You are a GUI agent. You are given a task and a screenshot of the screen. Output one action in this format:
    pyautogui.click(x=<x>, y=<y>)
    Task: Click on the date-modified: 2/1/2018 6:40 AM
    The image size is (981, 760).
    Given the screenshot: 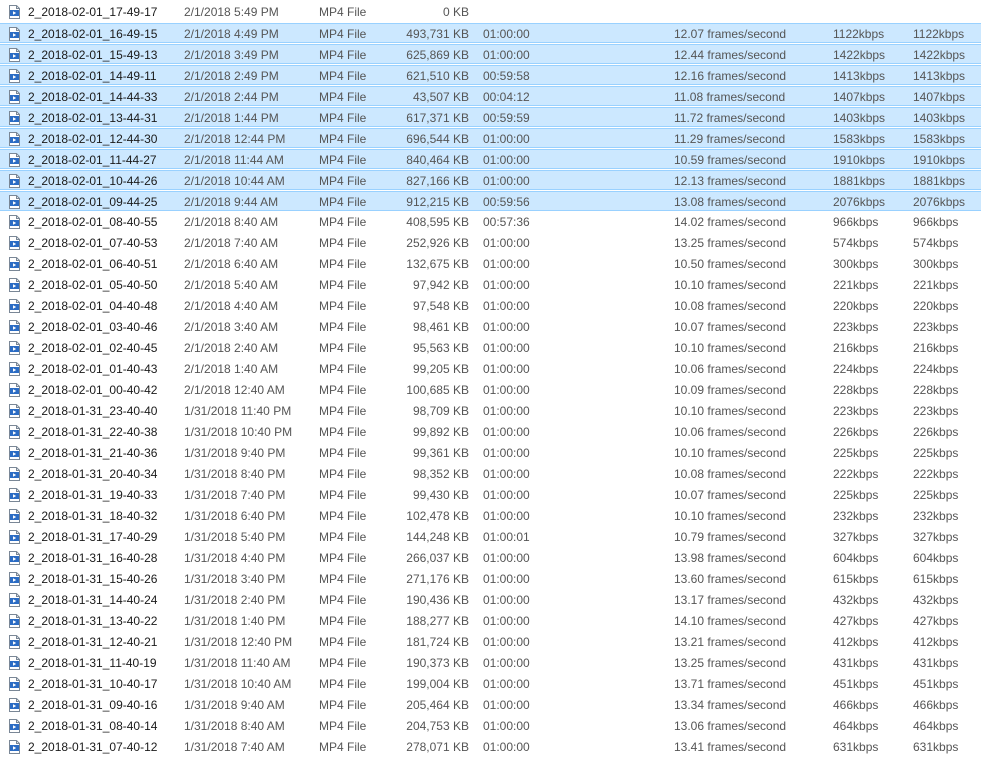 What is the action you would take?
    pyautogui.click(x=231, y=264)
    